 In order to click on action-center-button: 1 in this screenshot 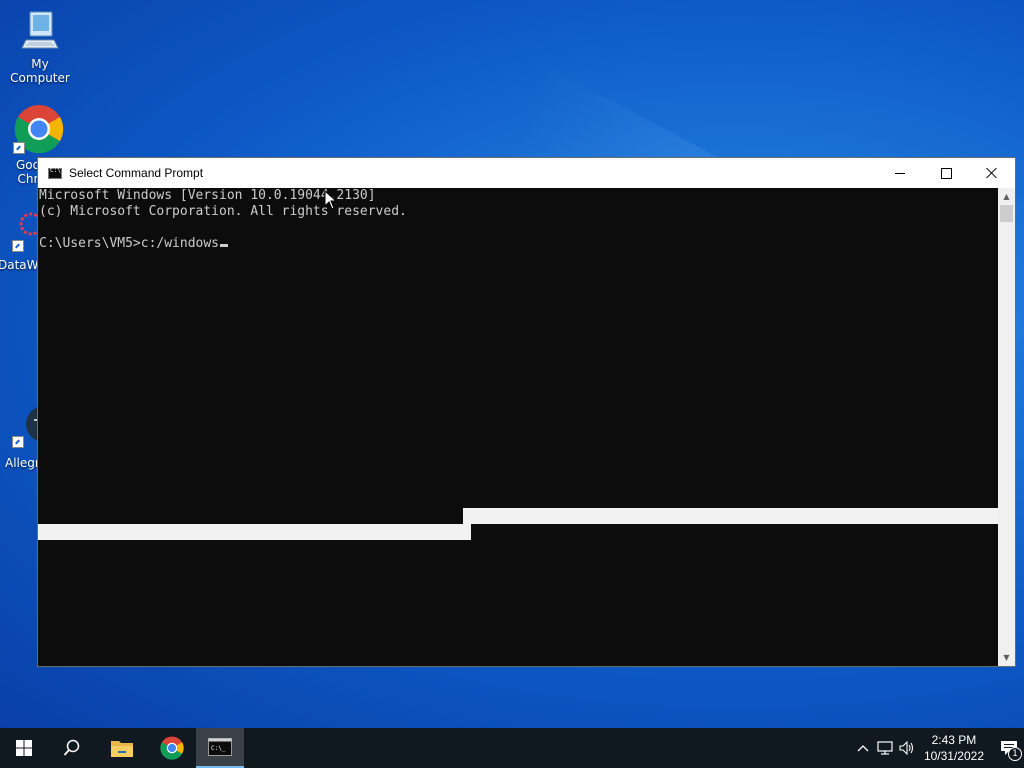, I will do `click(1009, 748)`.